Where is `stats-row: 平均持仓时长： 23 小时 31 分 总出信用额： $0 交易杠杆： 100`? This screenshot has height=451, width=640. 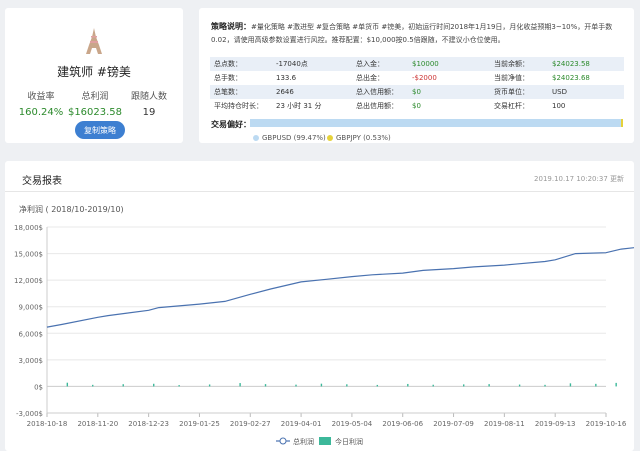
stats-row: 平均持仓时长： 23 小时 31 分 总出信用额： $0 交易杠杆： 100 is located at coordinates (417, 106).